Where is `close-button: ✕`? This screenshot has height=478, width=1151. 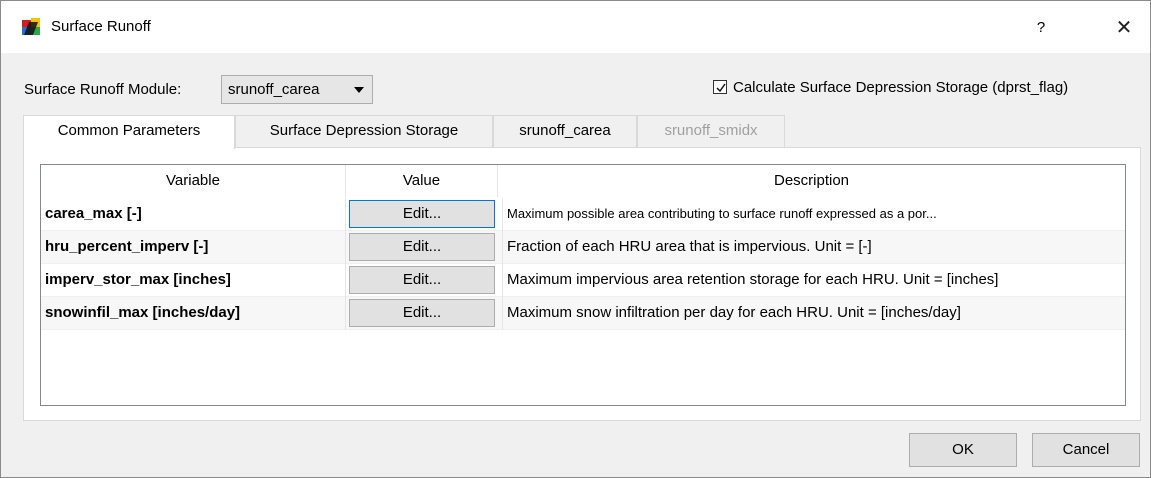
close-button: ✕ is located at coordinates (1124, 28).